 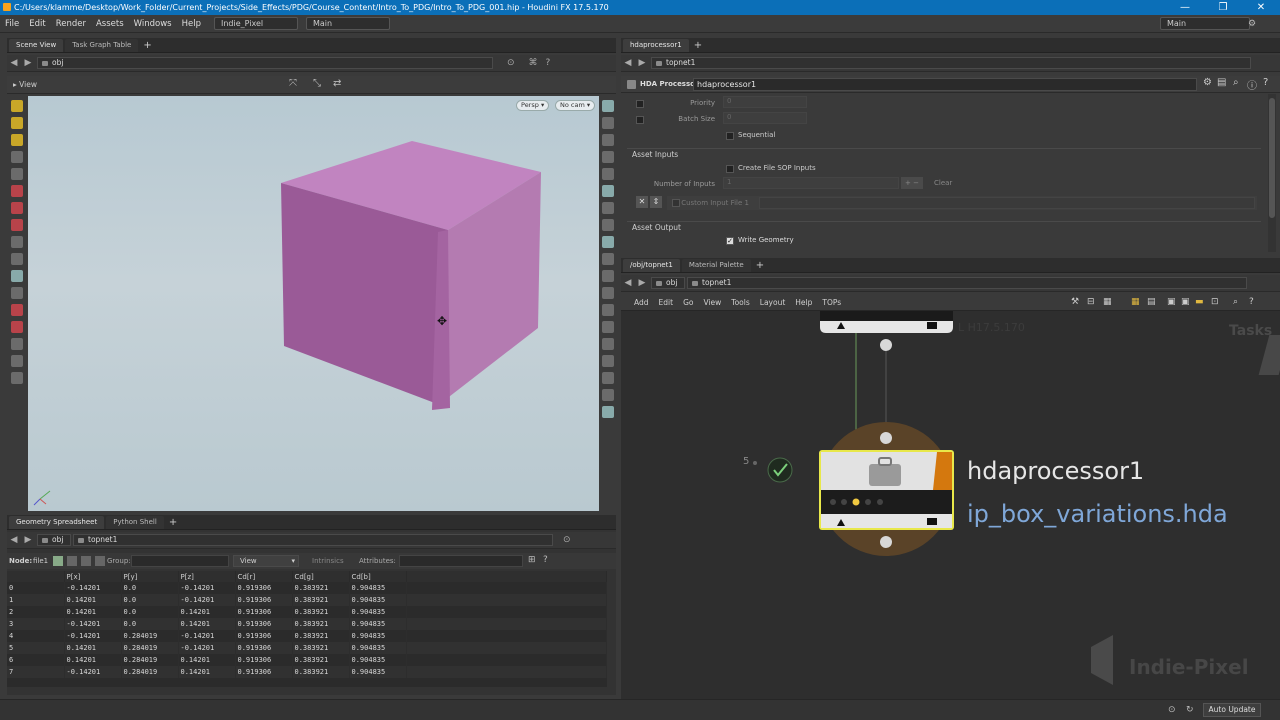 I want to click on move-tool-icon, so click(x=17, y=123).